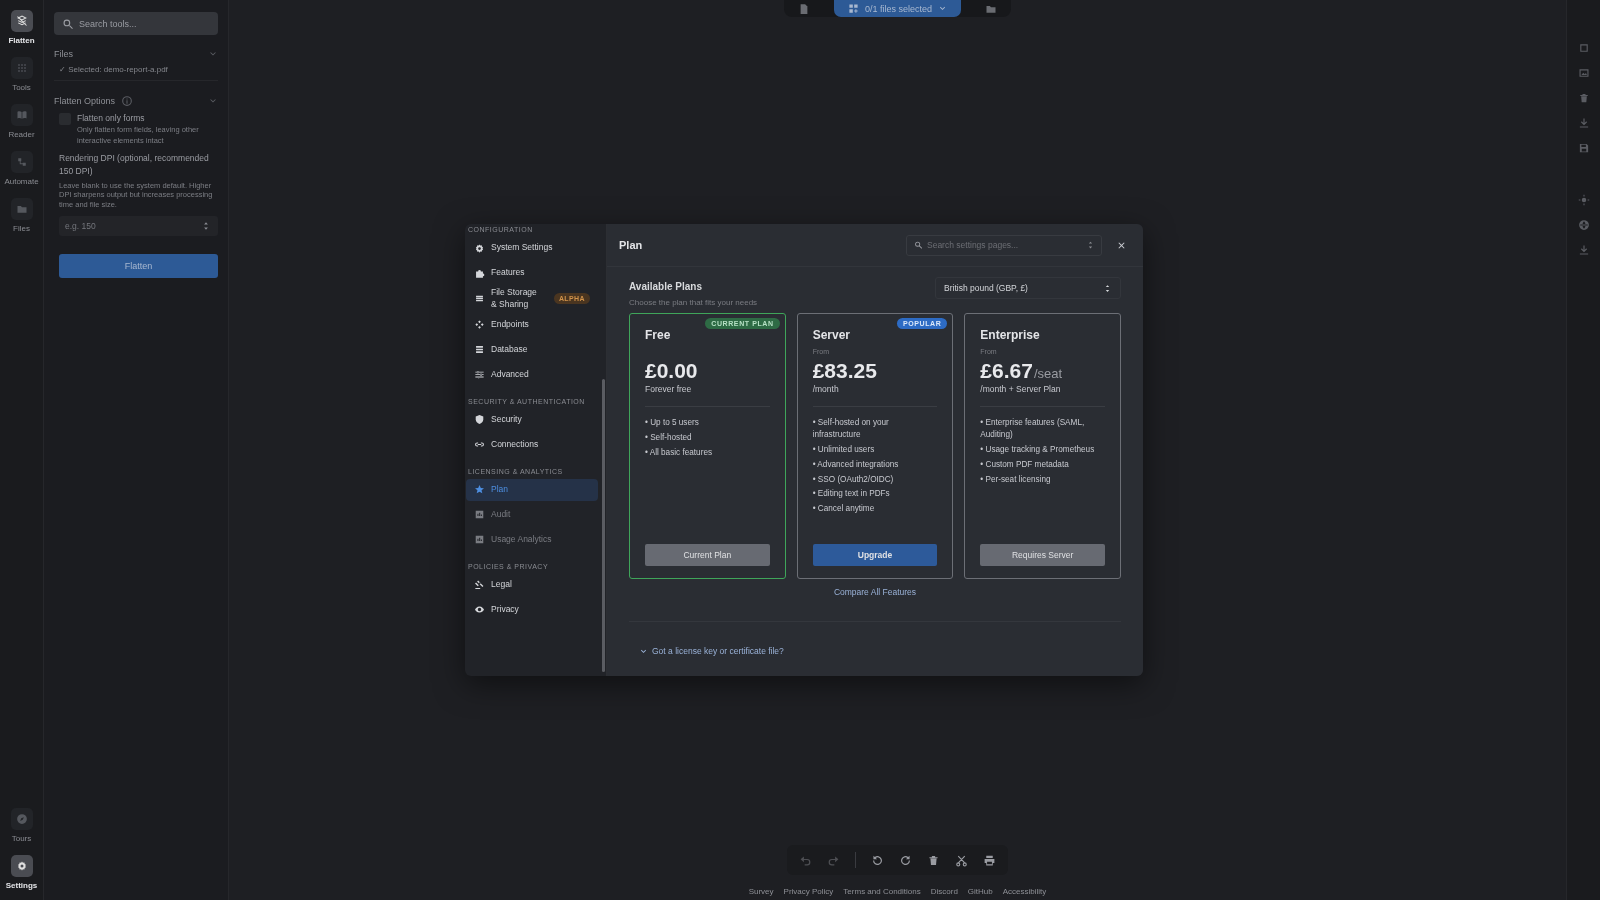  I want to click on currency-select: British pound (GBP, £), so click(1028, 288).